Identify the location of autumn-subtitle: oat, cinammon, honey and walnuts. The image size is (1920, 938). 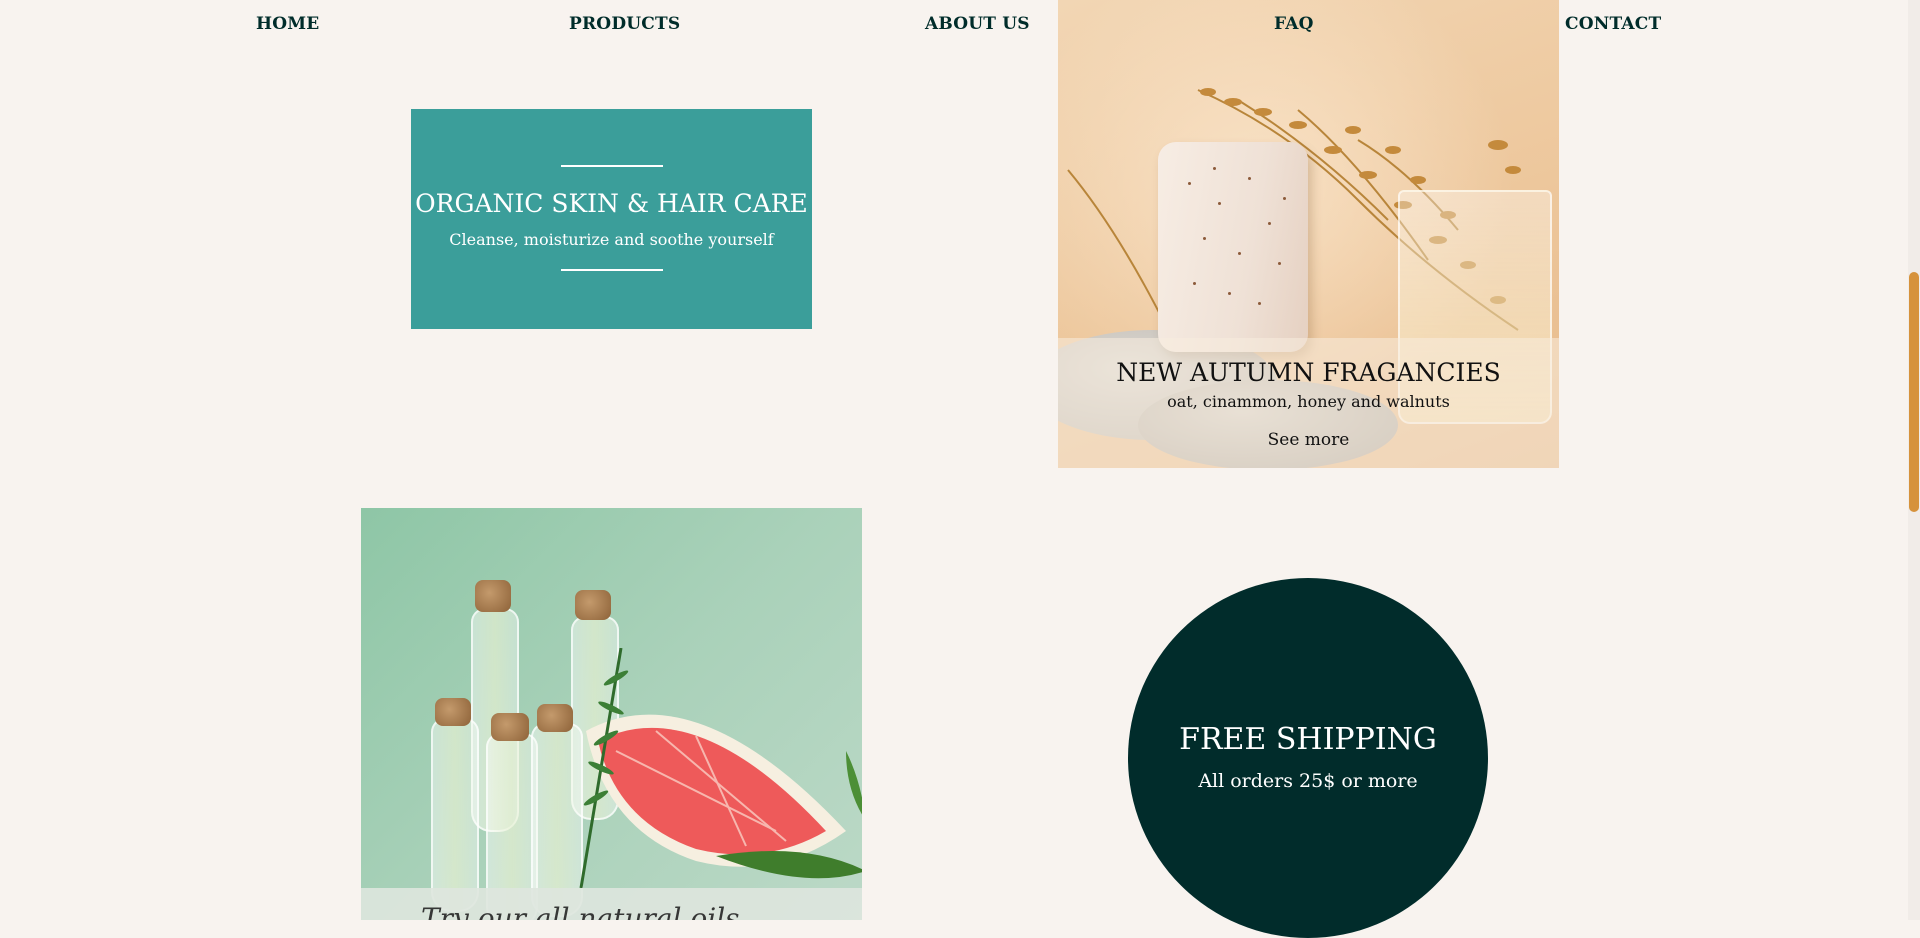
(1308, 401).